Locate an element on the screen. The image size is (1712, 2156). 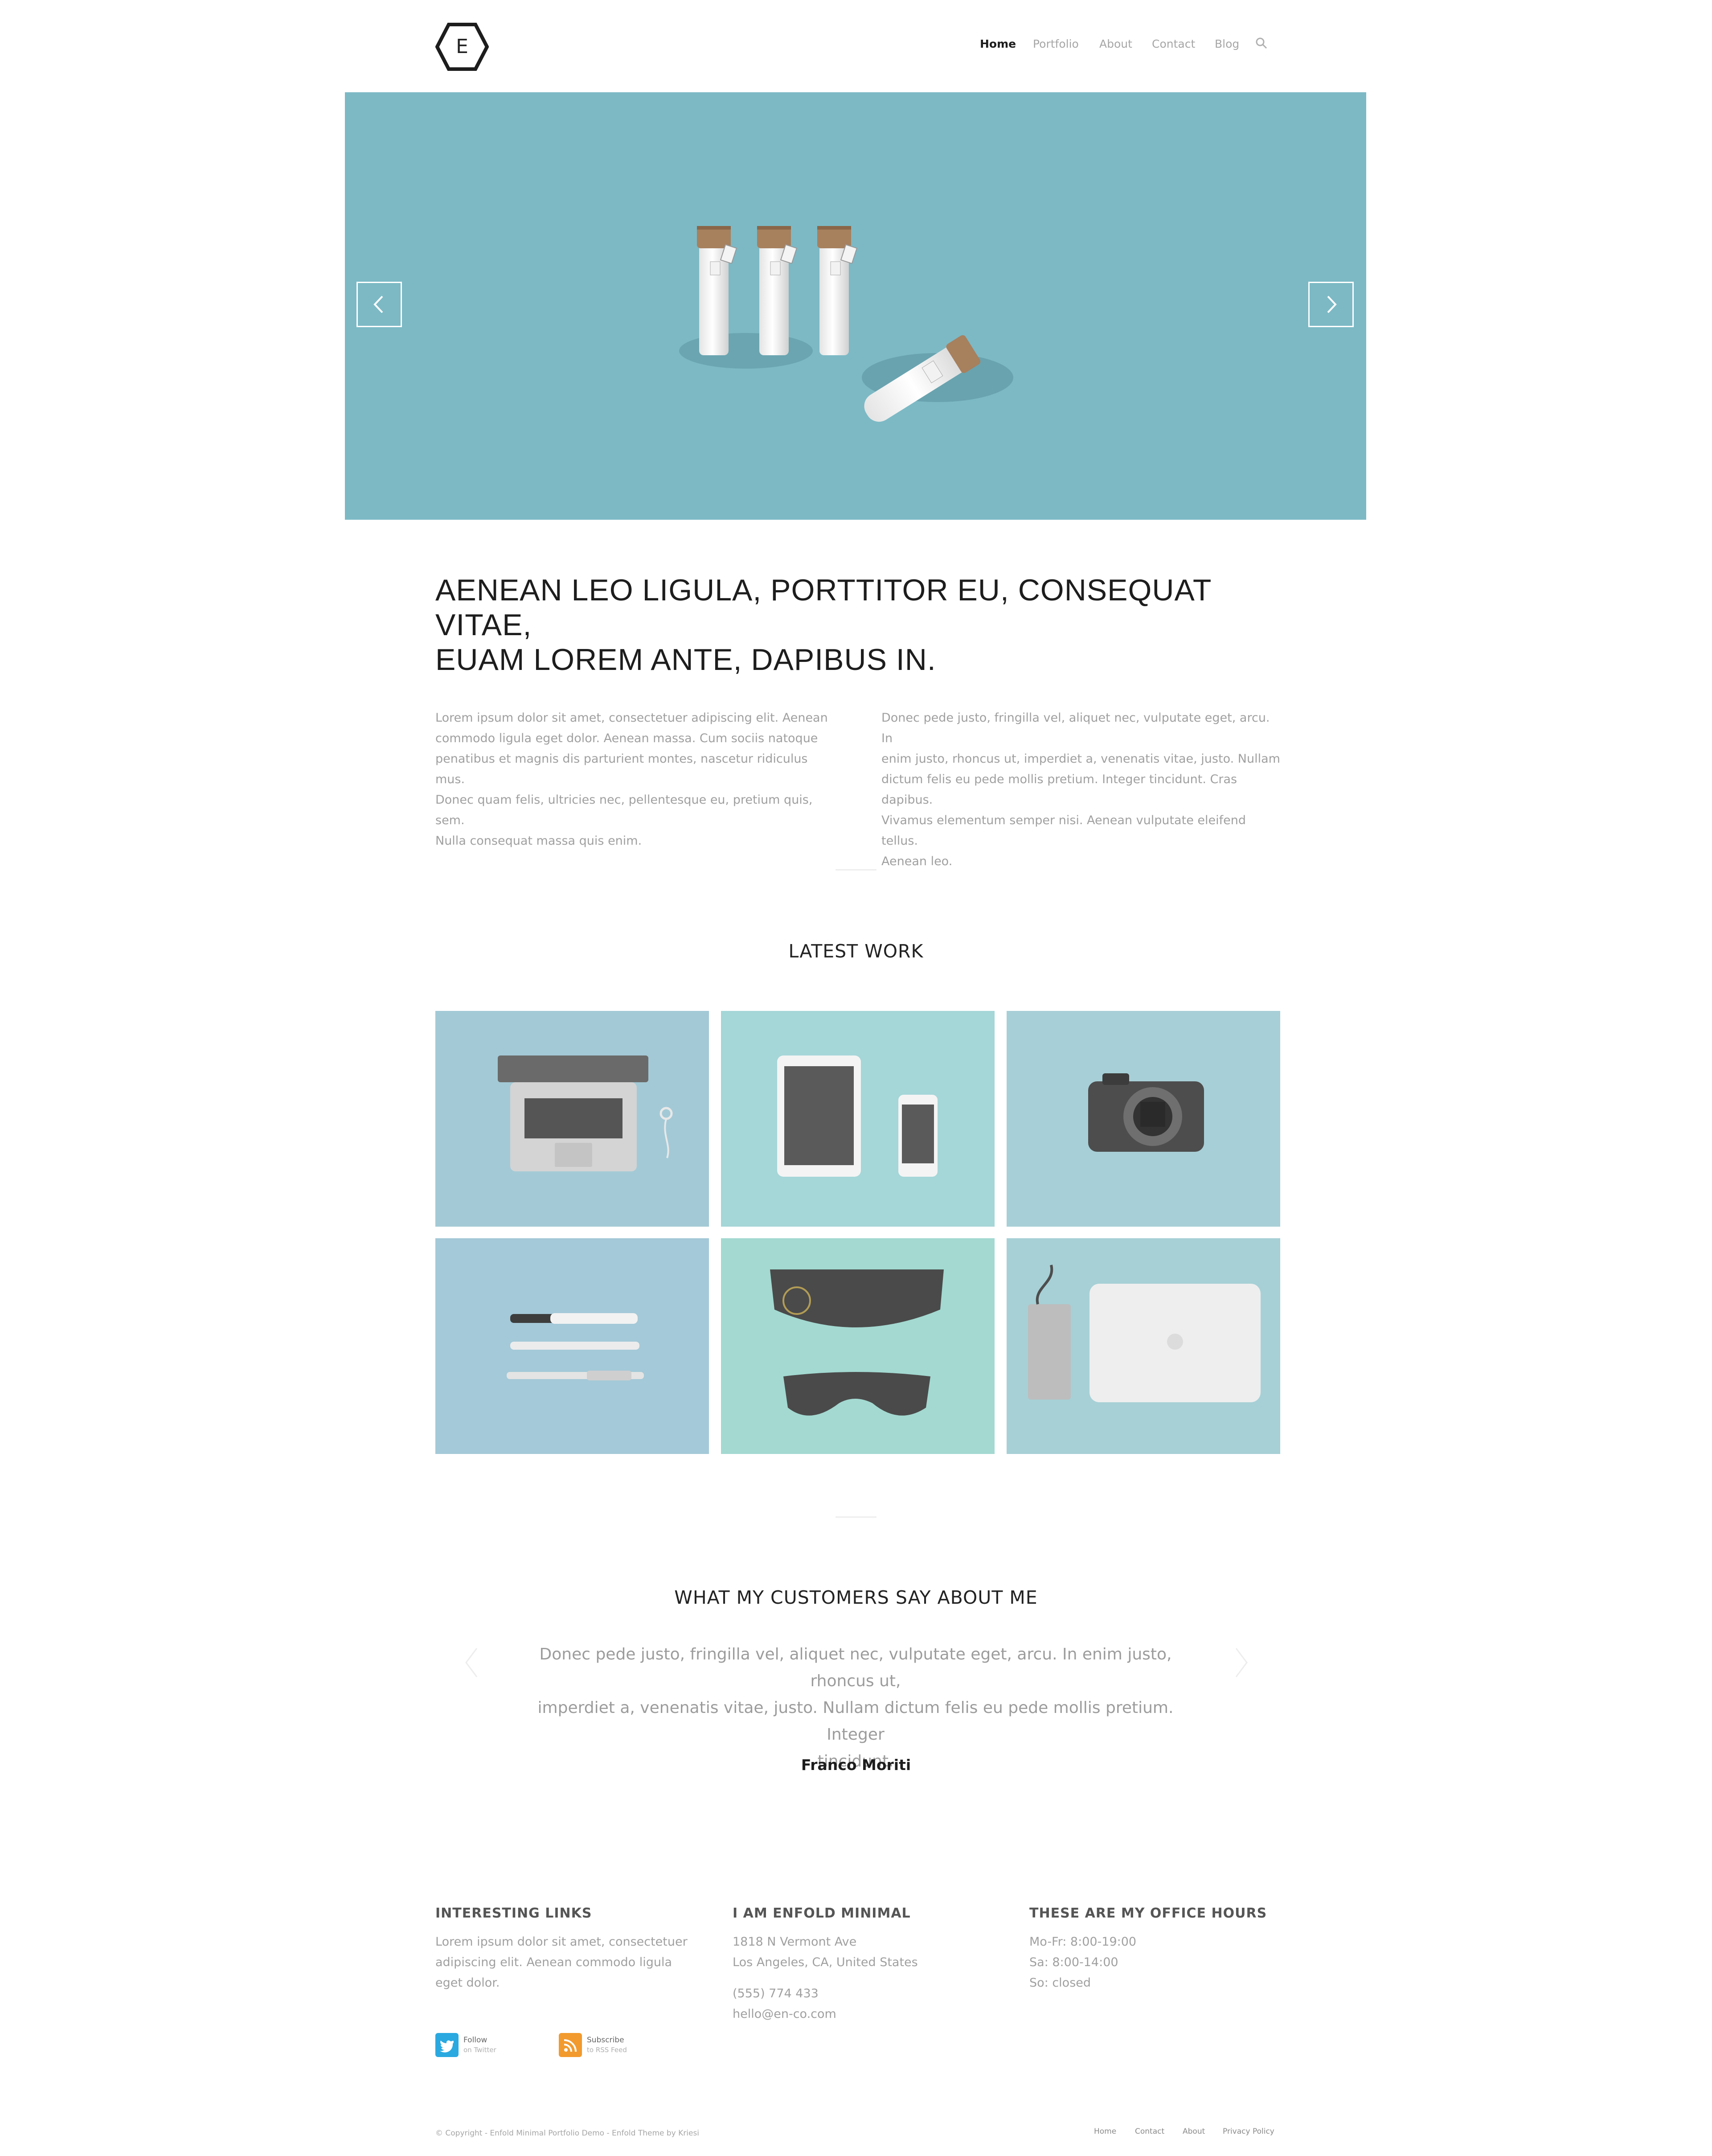
latest-work-title: LATEST WORK is located at coordinates (856, 951).